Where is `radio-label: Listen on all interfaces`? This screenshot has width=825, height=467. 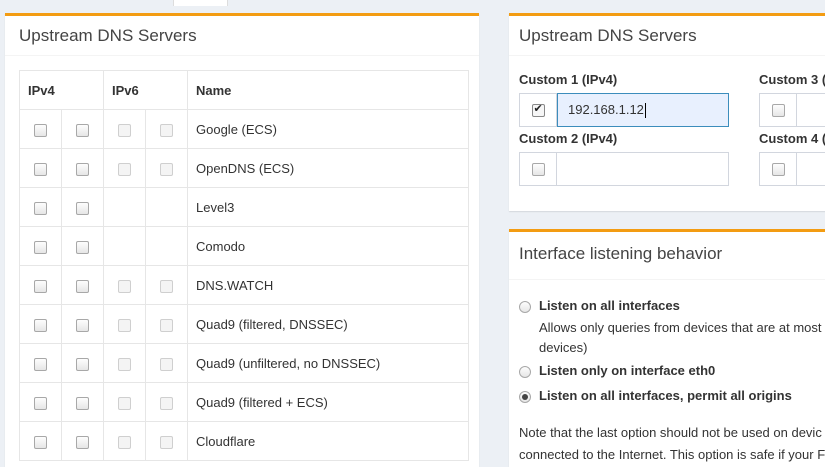 radio-label: Listen on all interfaces is located at coordinates (609, 305).